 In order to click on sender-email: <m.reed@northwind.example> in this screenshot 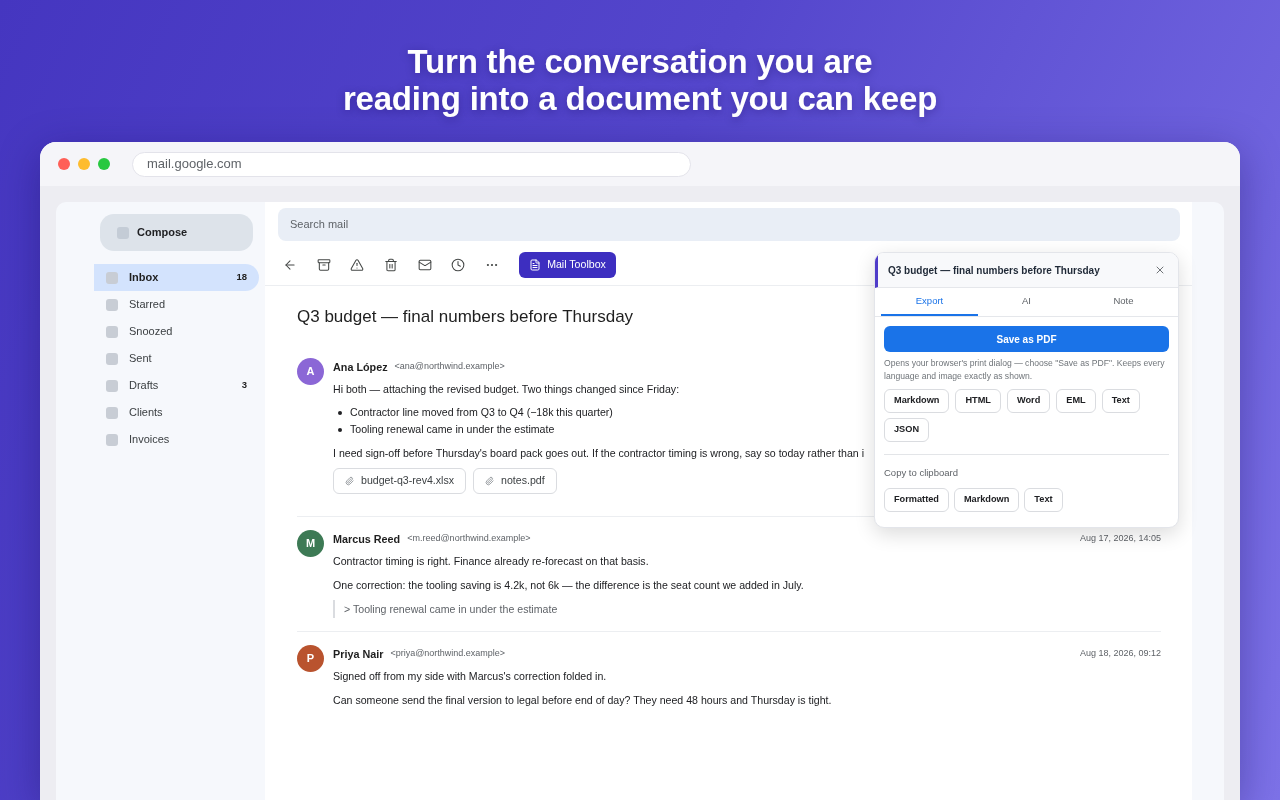, I will do `click(469, 539)`.